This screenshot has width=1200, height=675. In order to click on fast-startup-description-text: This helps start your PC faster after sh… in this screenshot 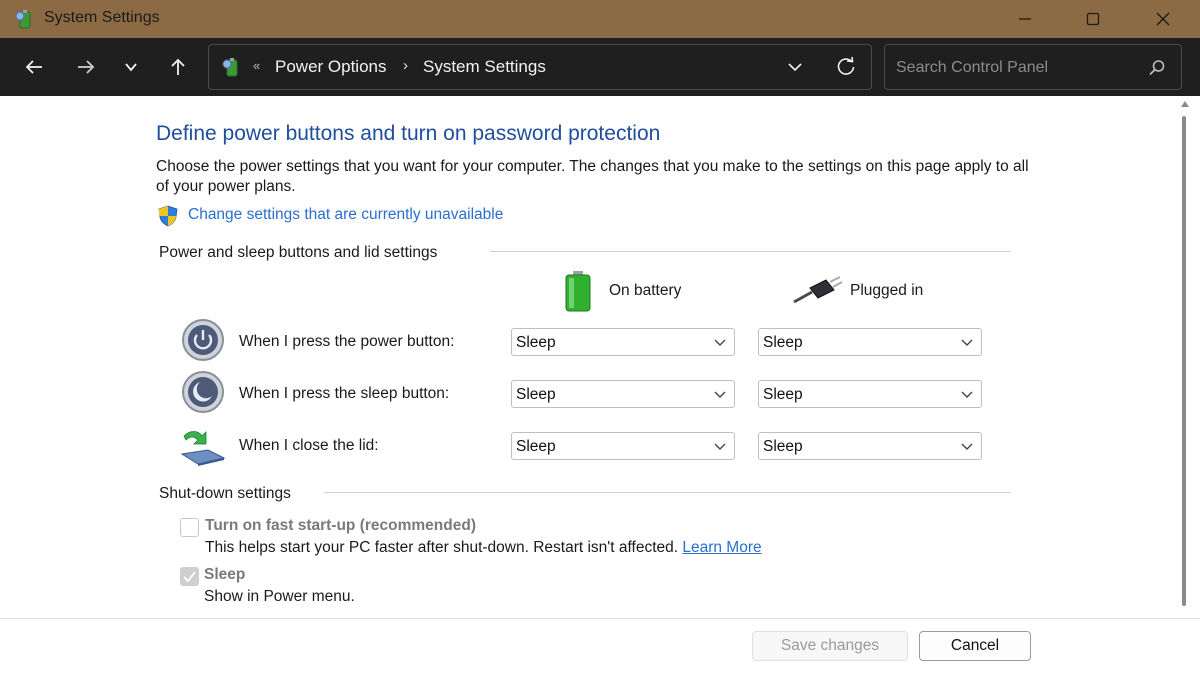, I will do `click(442, 547)`.